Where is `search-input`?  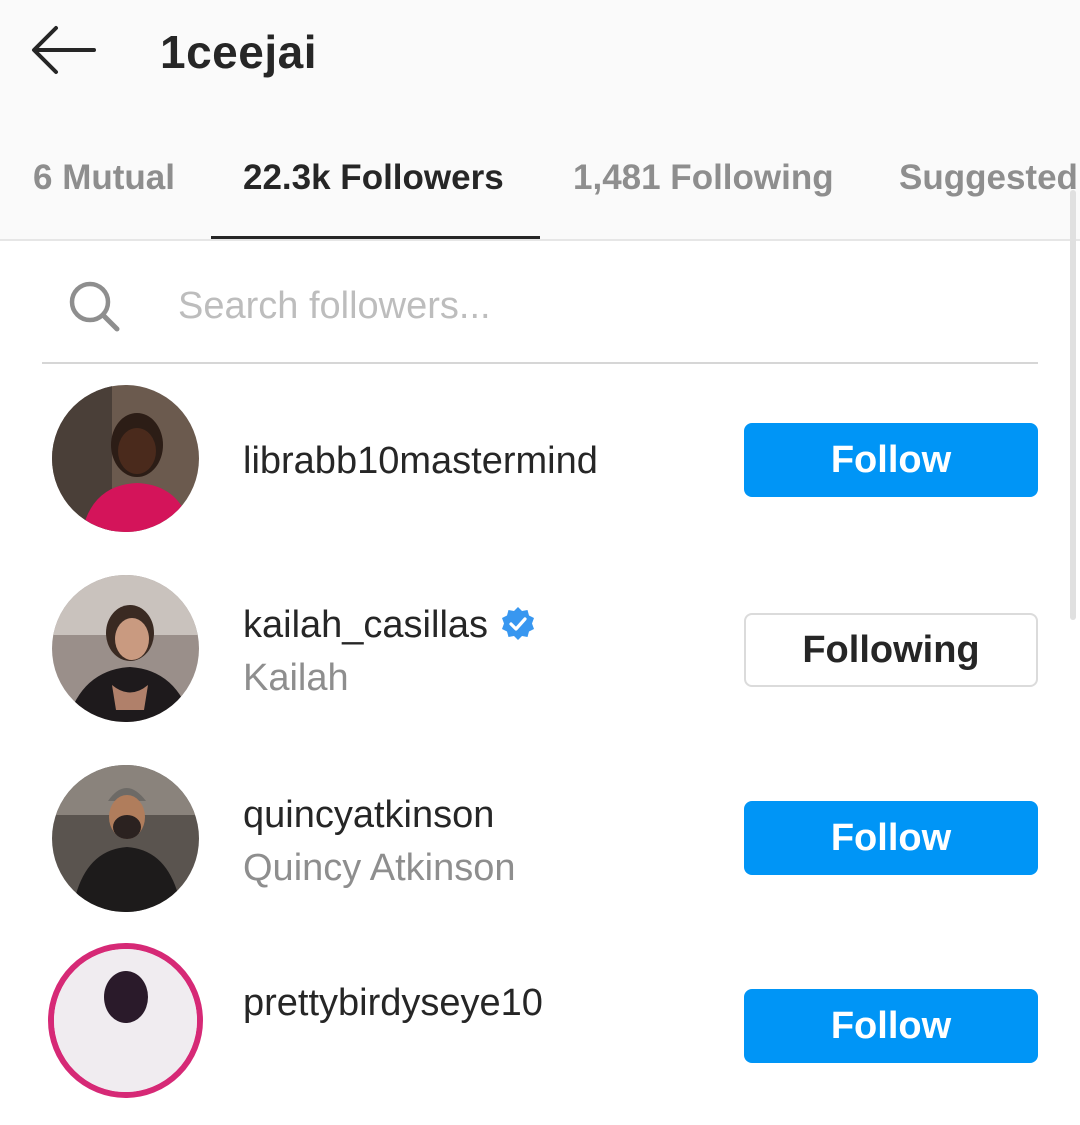 search-input is located at coordinates (598, 306).